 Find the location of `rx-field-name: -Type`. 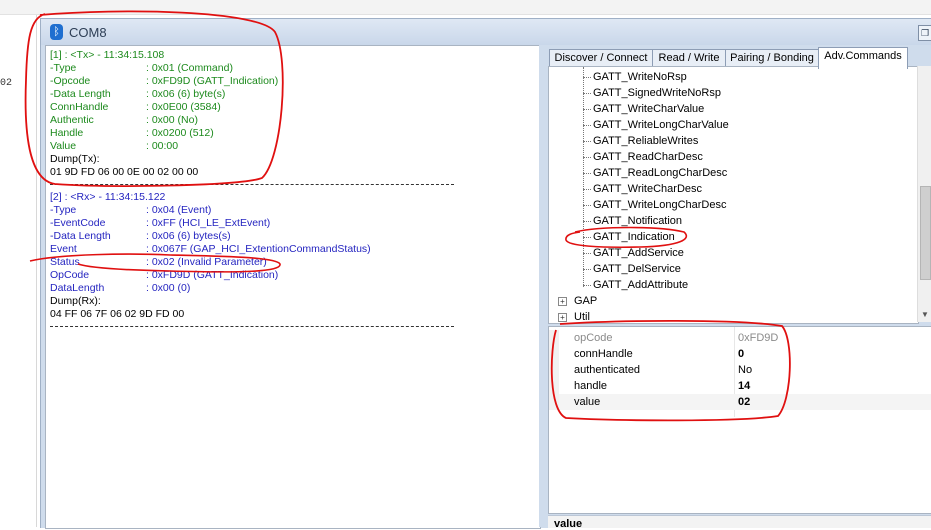

rx-field-name: -Type is located at coordinates (63, 210).